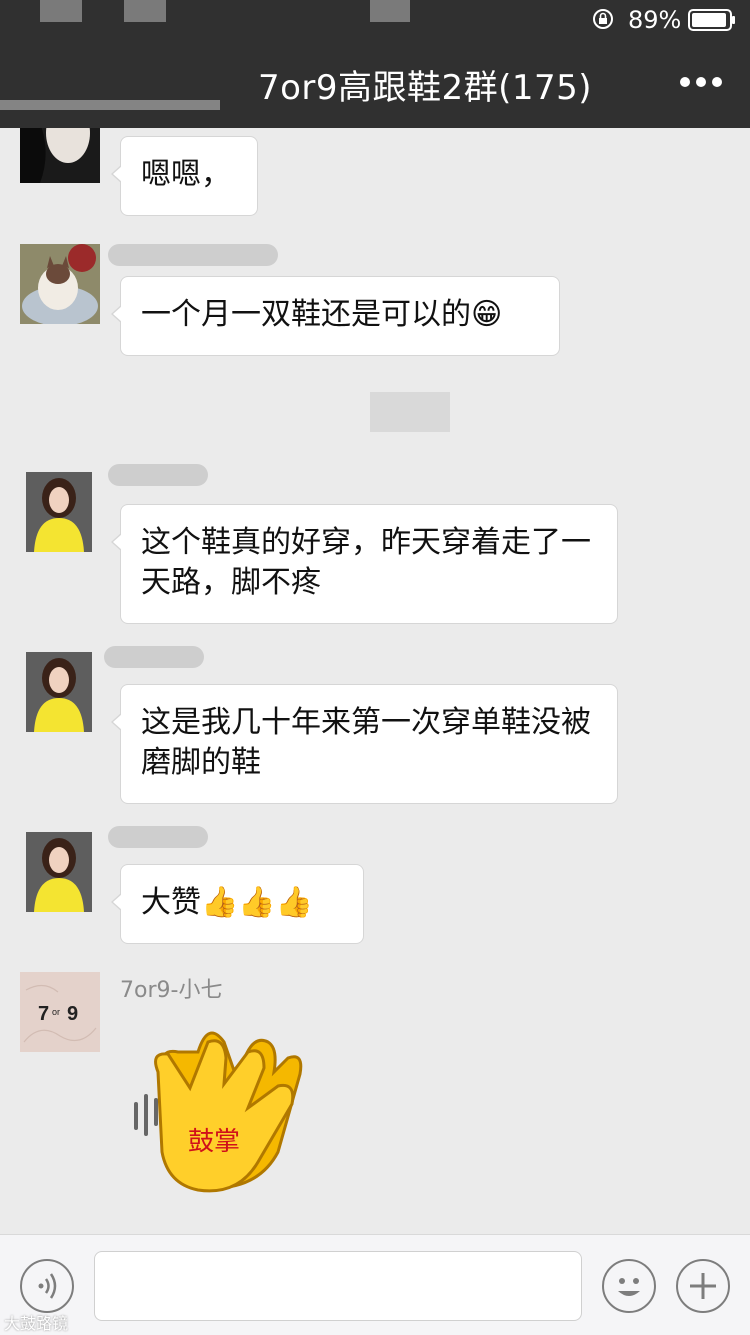  Describe the element at coordinates (43, 1014) in the screenshot. I see `logo-seven: 7` at that location.